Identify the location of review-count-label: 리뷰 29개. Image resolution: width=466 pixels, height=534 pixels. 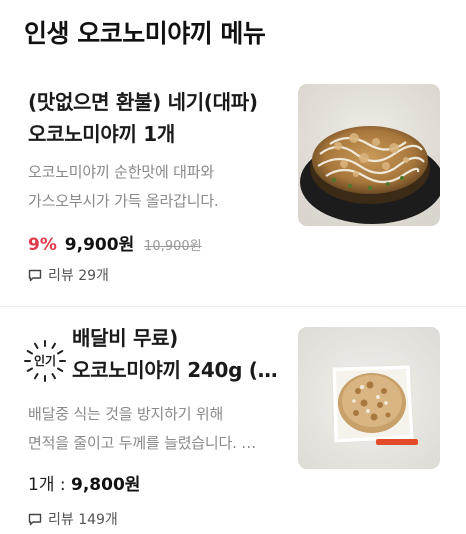
(78, 276).